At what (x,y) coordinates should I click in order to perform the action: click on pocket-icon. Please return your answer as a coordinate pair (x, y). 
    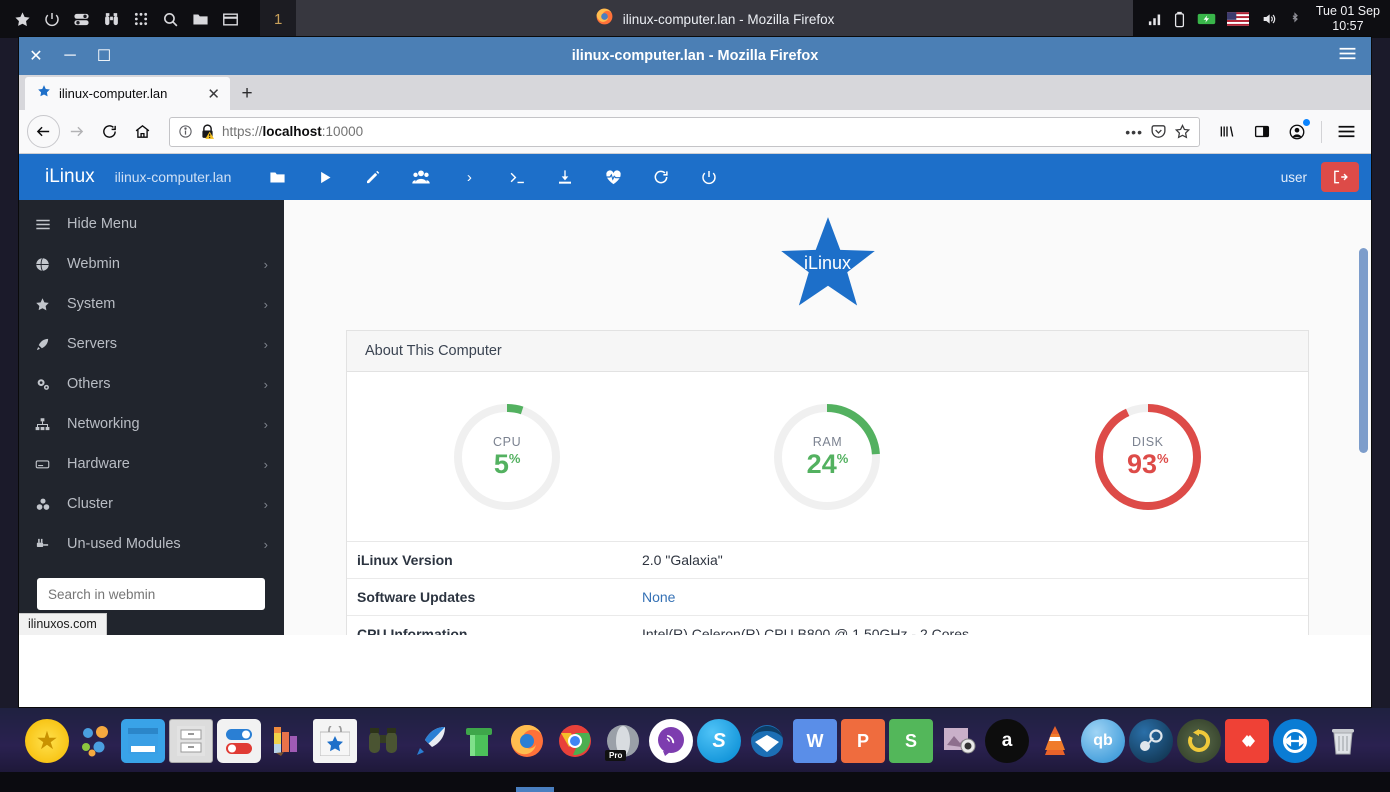
    Looking at the image, I should click on (1158, 131).